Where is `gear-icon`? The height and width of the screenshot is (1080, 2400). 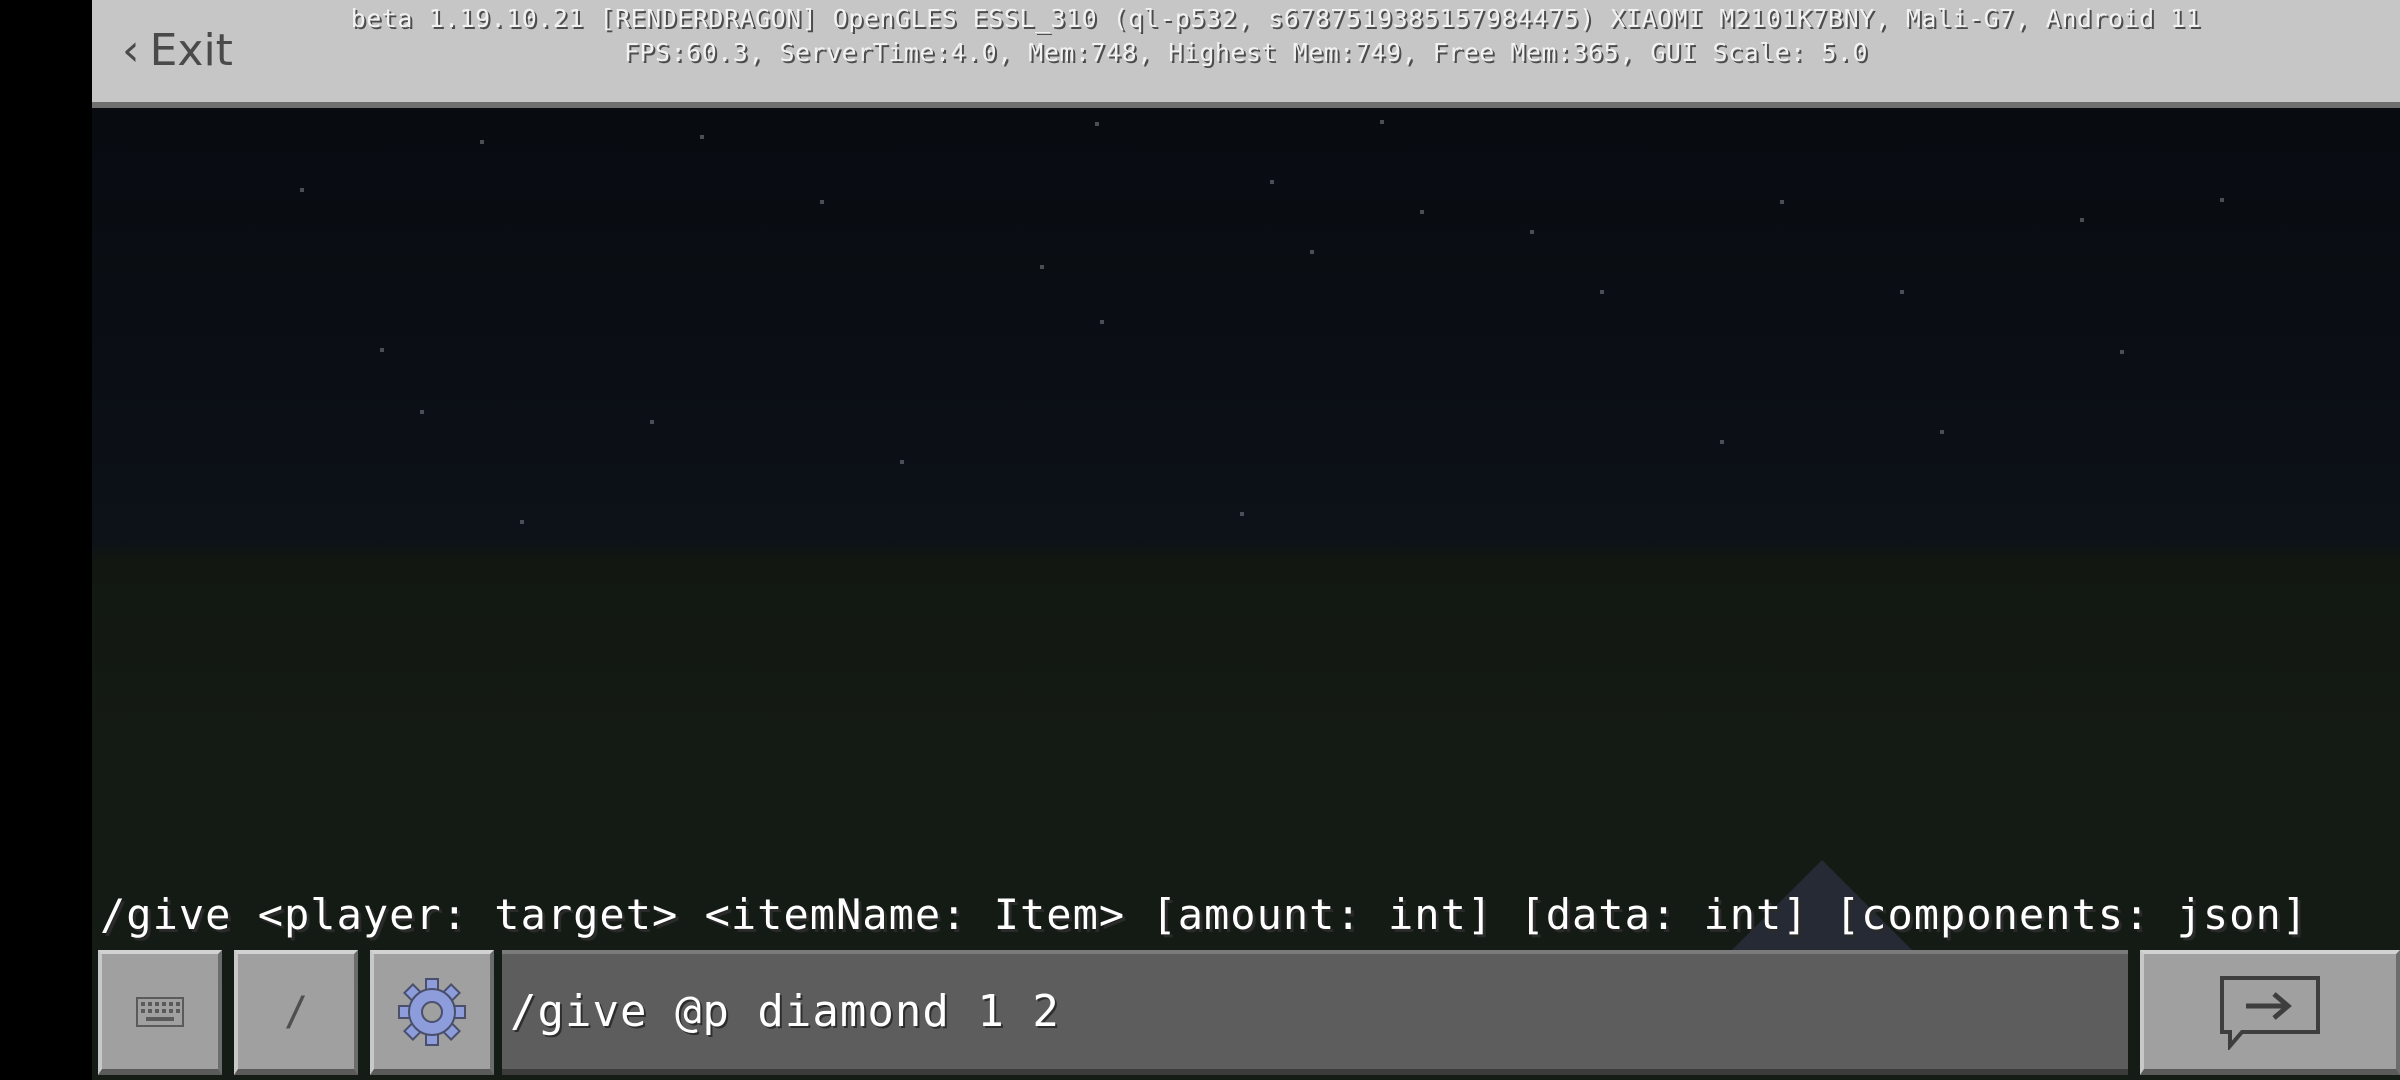
gear-icon is located at coordinates (432, 1011).